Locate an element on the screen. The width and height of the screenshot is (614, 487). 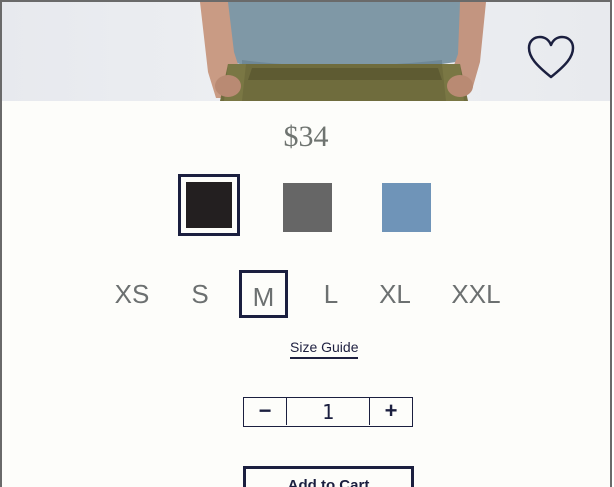
color-swatch-blue is located at coordinates (406, 207).